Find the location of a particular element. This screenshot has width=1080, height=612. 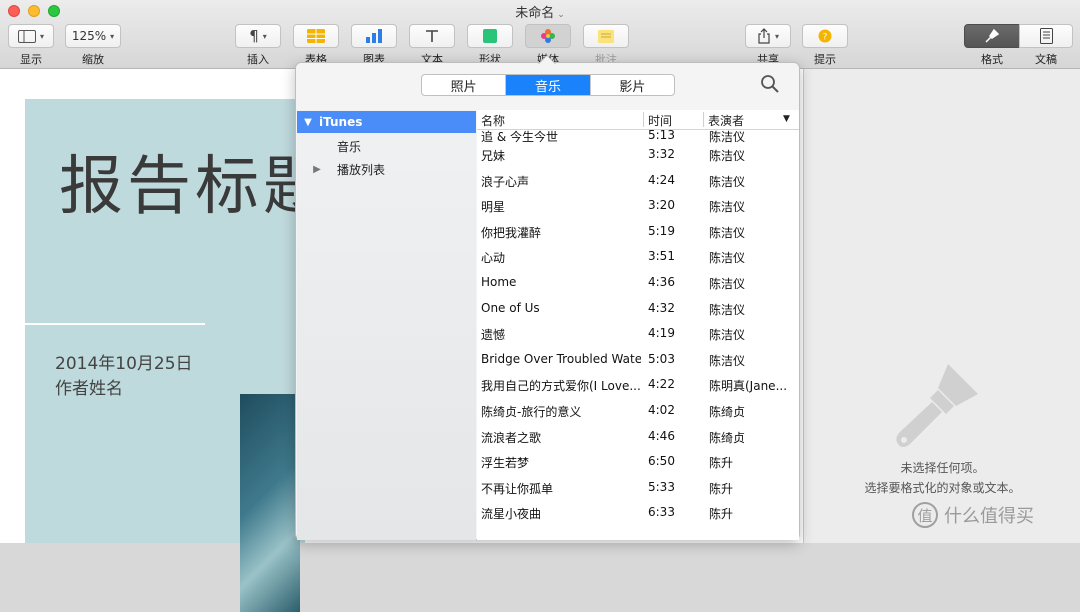

song-duration: 6:50 is located at coordinates (661, 461).